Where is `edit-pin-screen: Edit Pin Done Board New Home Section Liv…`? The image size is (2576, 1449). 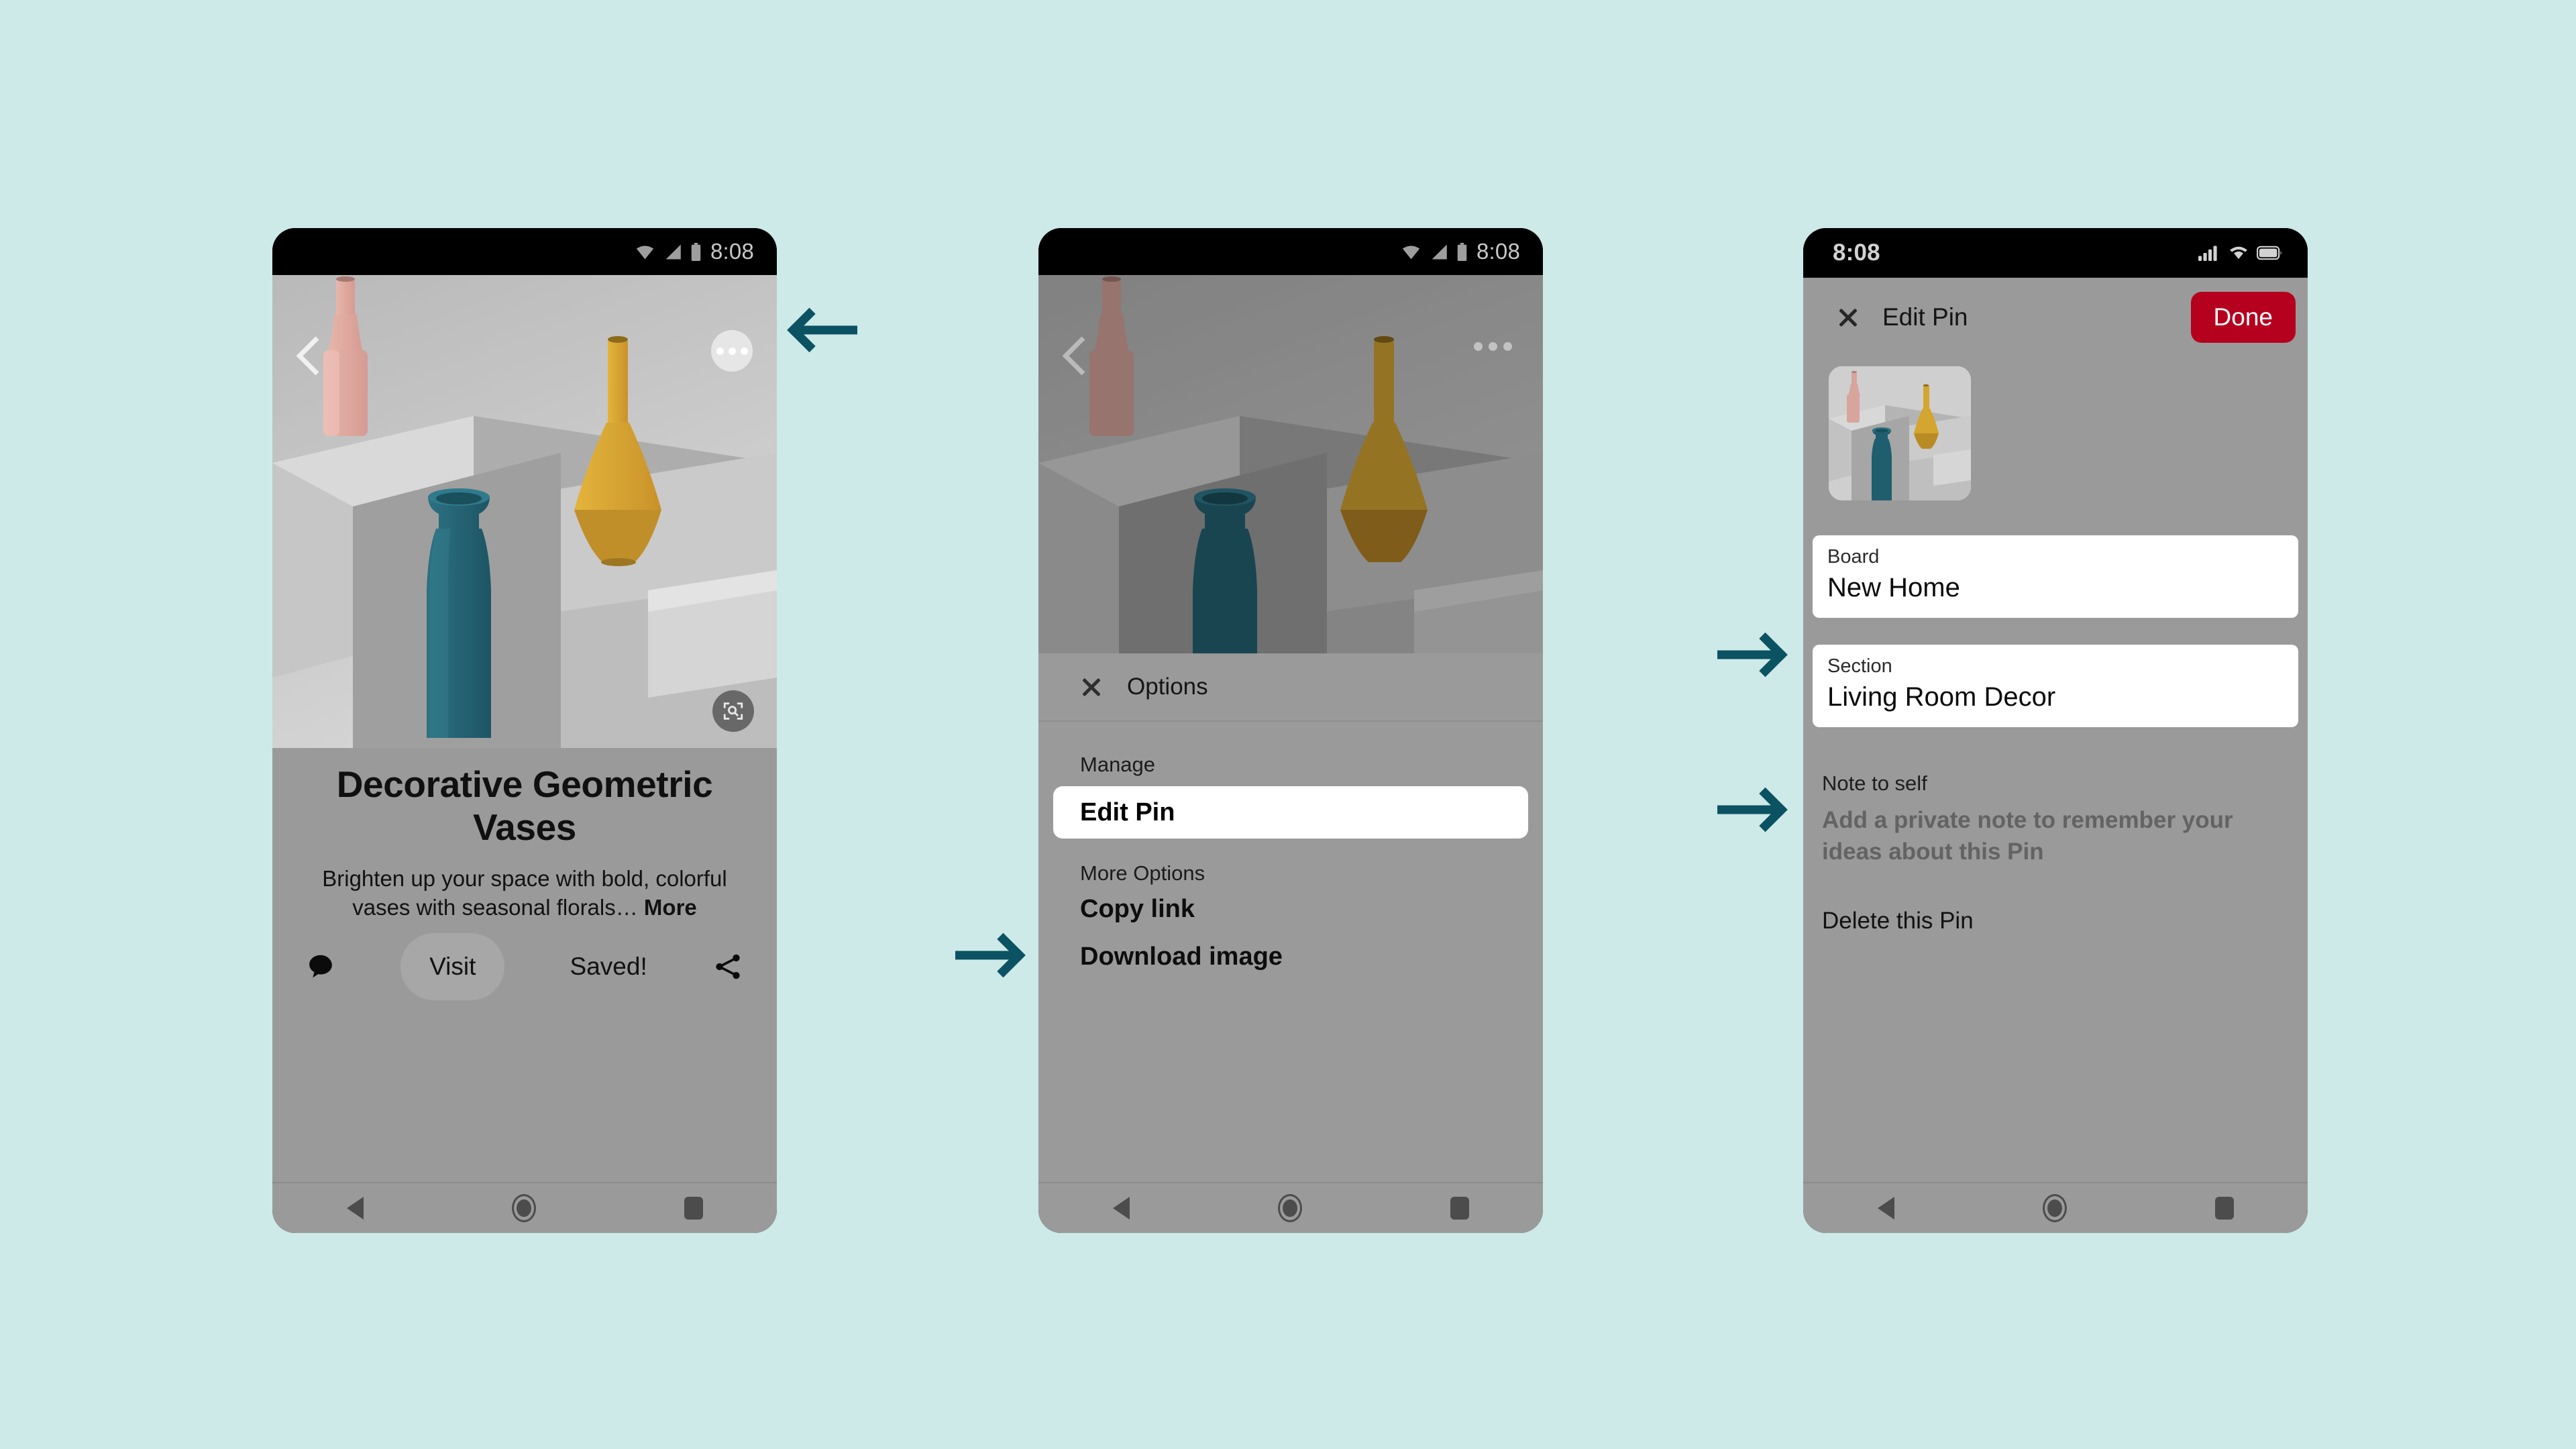 edit-pin-screen: Edit Pin Done Board New Home Section Liv… is located at coordinates (2055, 730).